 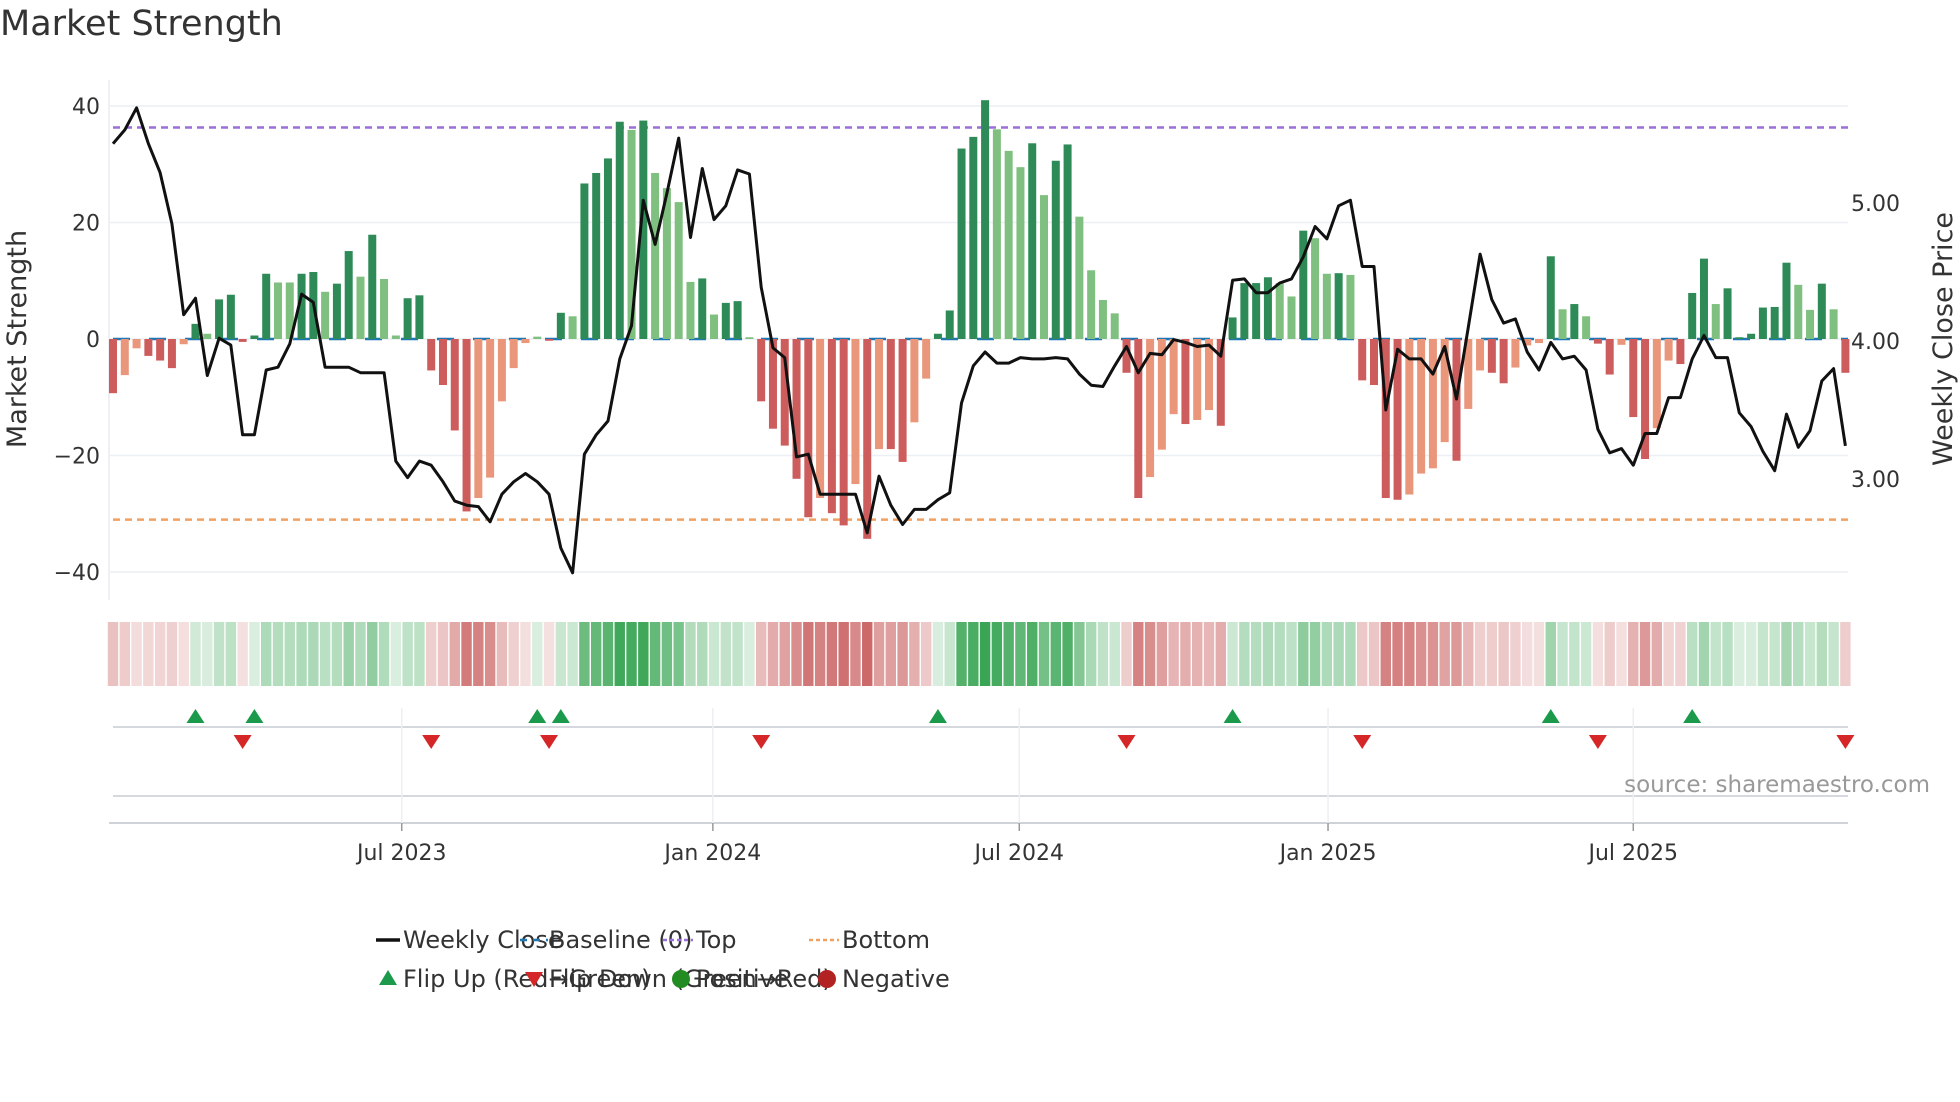 I want to click on y-tick-label: 0, so click(x=93, y=340).